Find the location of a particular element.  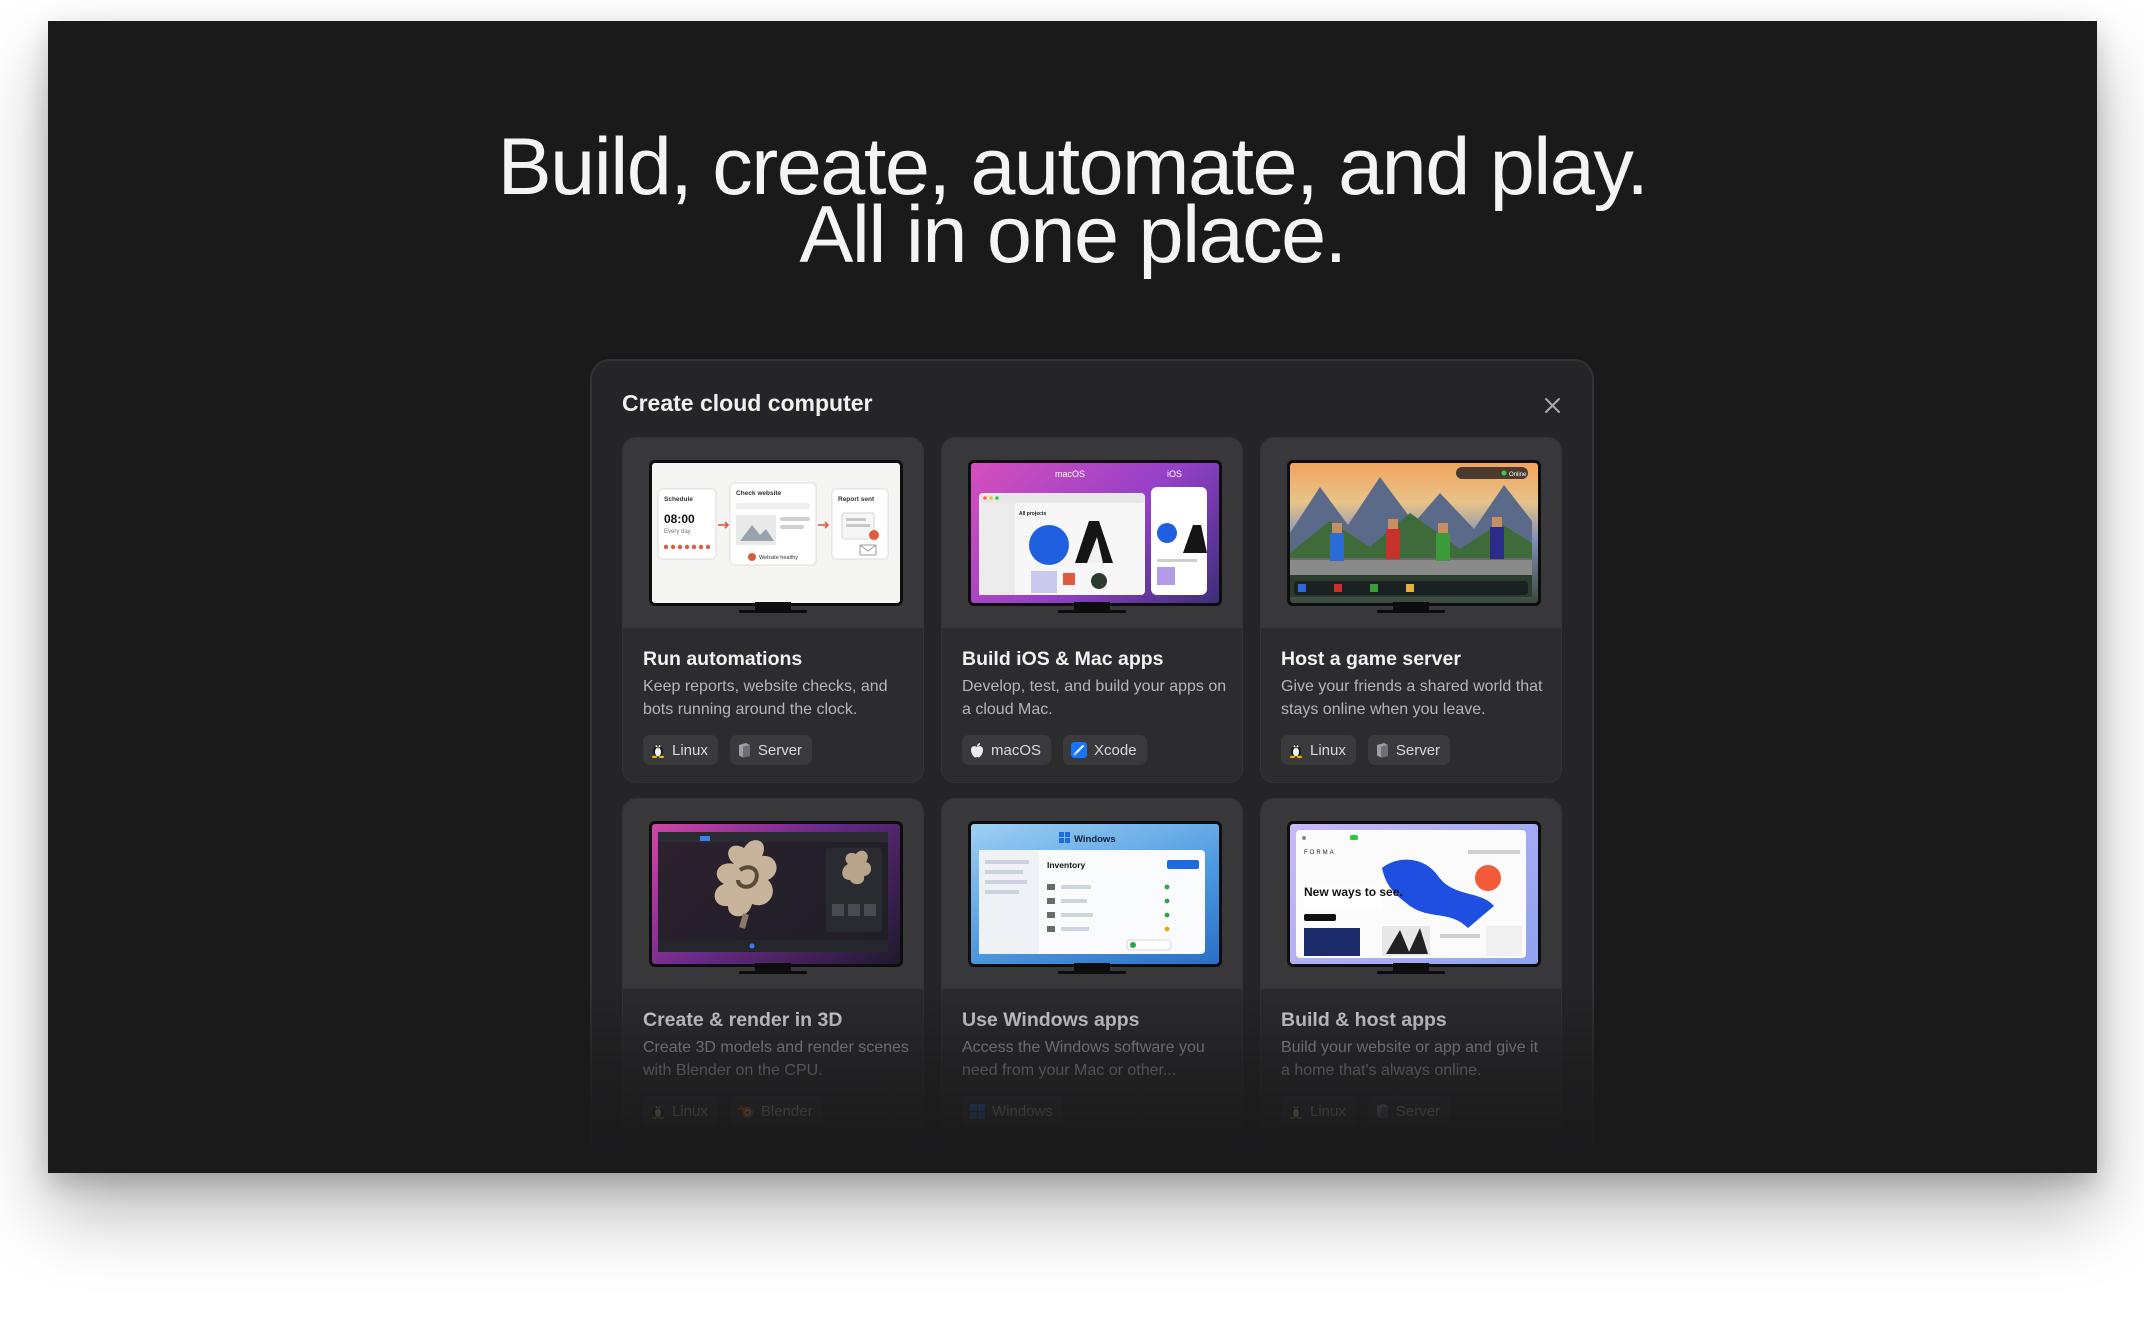

close-icon is located at coordinates (1552, 405).